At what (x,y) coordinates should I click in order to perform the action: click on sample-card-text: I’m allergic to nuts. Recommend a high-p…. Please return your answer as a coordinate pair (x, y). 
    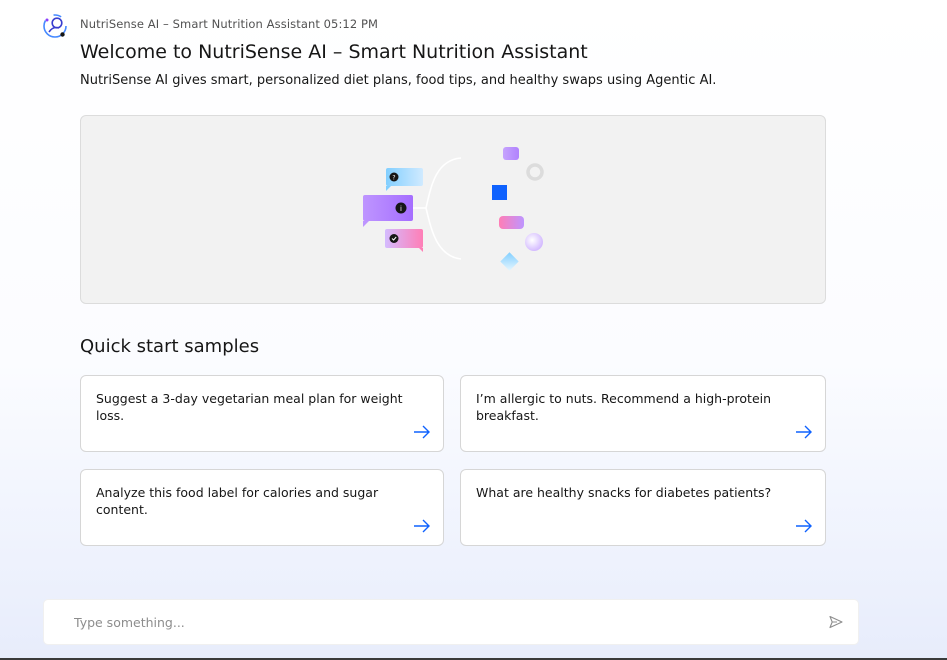
    Looking at the image, I should click on (624, 407).